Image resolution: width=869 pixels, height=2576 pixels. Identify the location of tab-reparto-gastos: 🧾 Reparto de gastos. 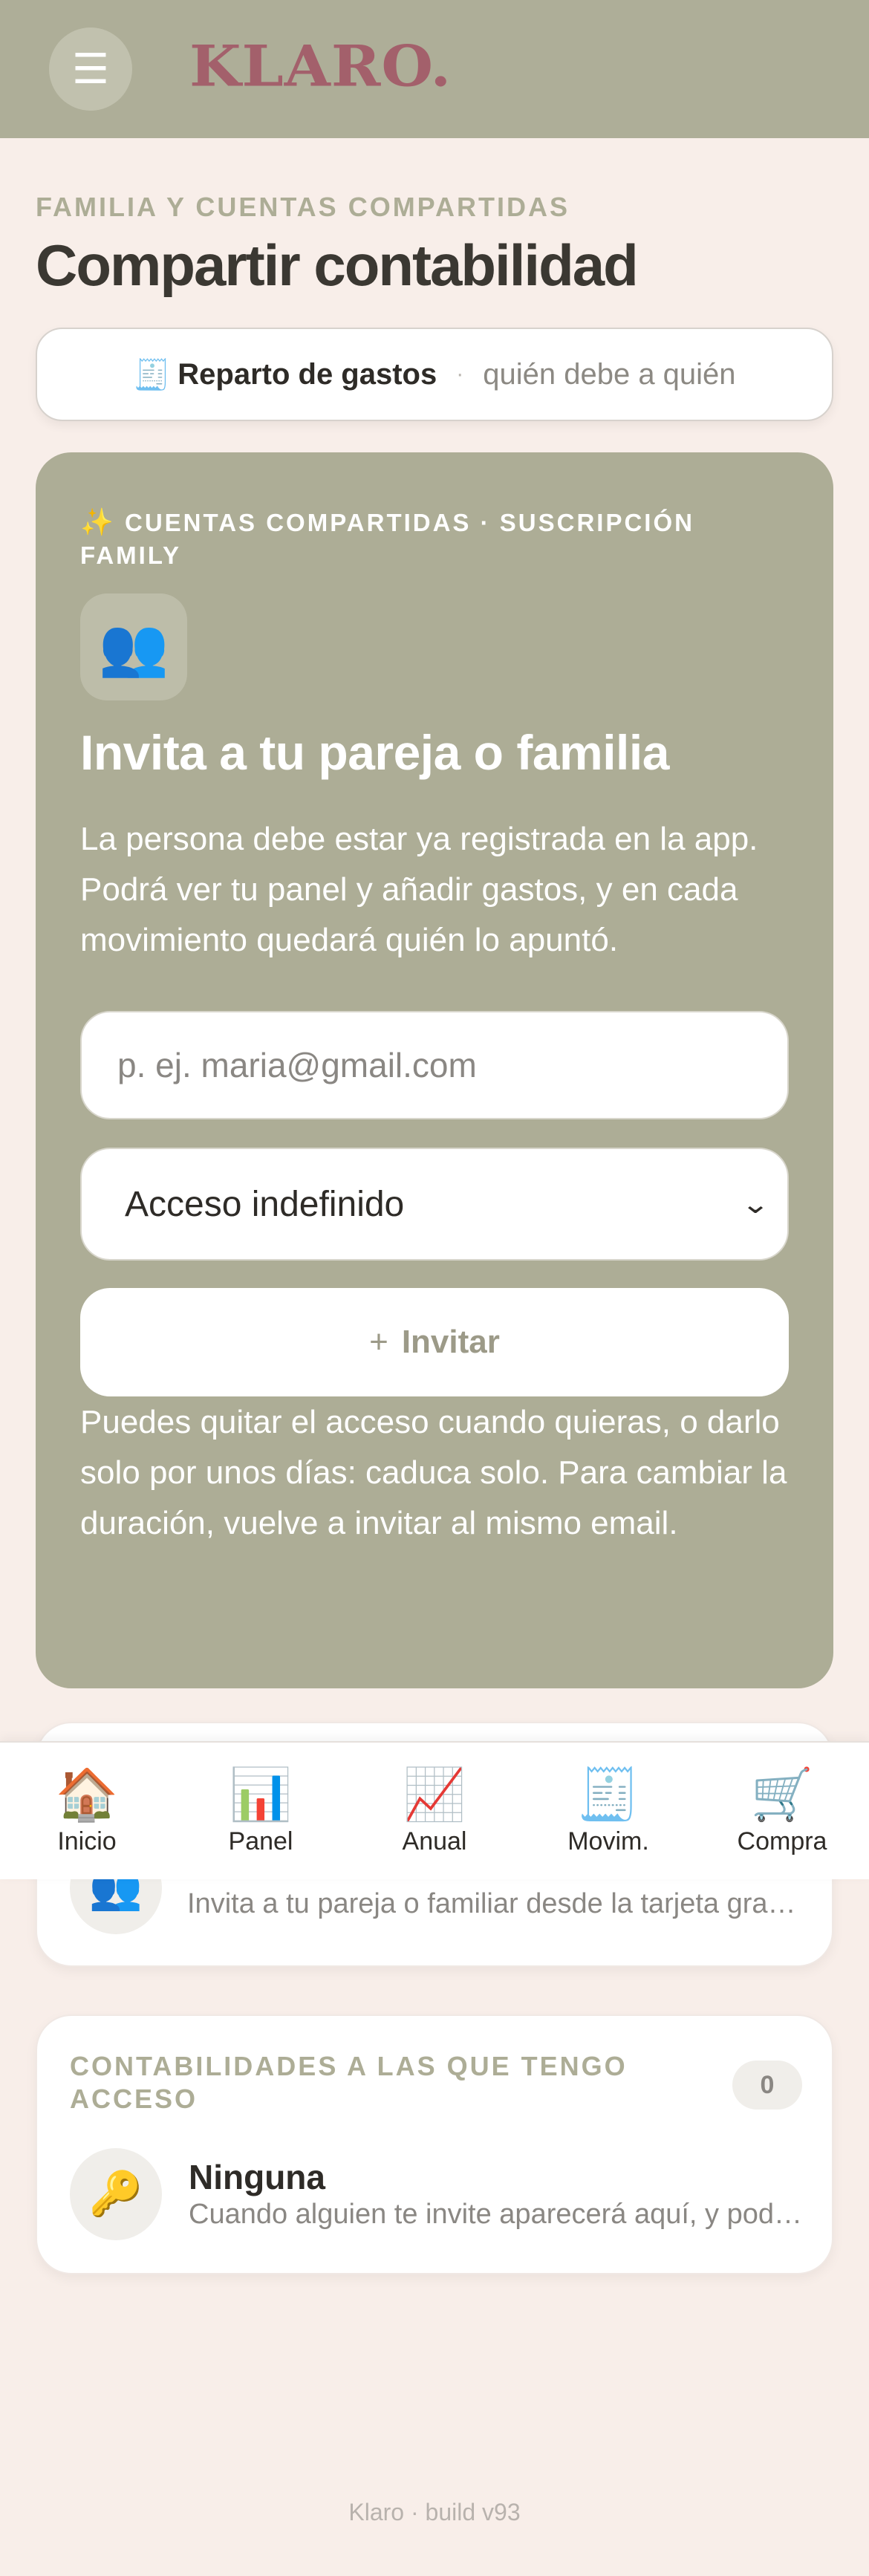
(285, 374).